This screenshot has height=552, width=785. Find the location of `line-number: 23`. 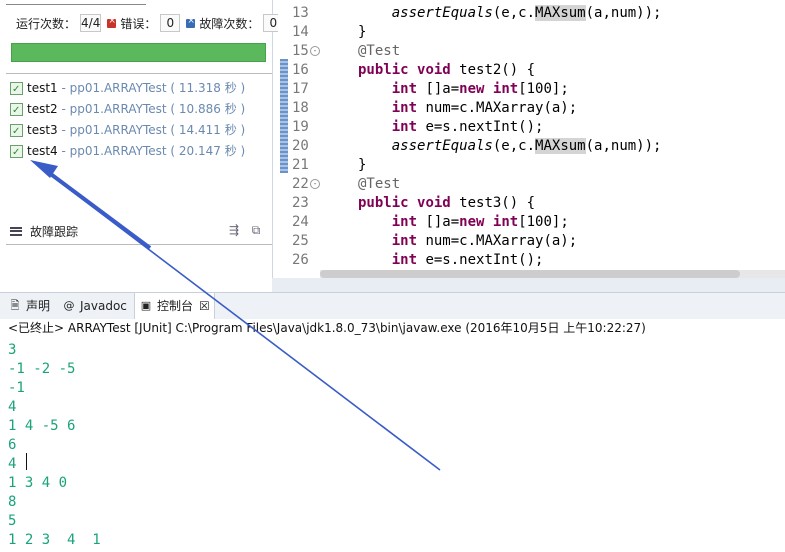

line-number: 23 is located at coordinates (300, 203).